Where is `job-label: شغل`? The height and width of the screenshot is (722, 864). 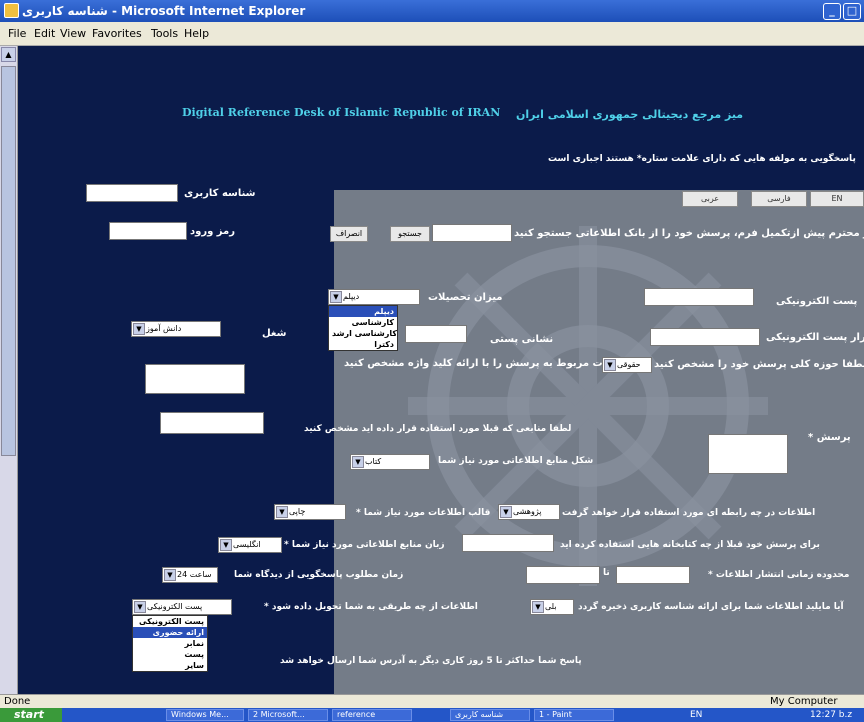 job-label: شغل is located at coordinates (274, 333).